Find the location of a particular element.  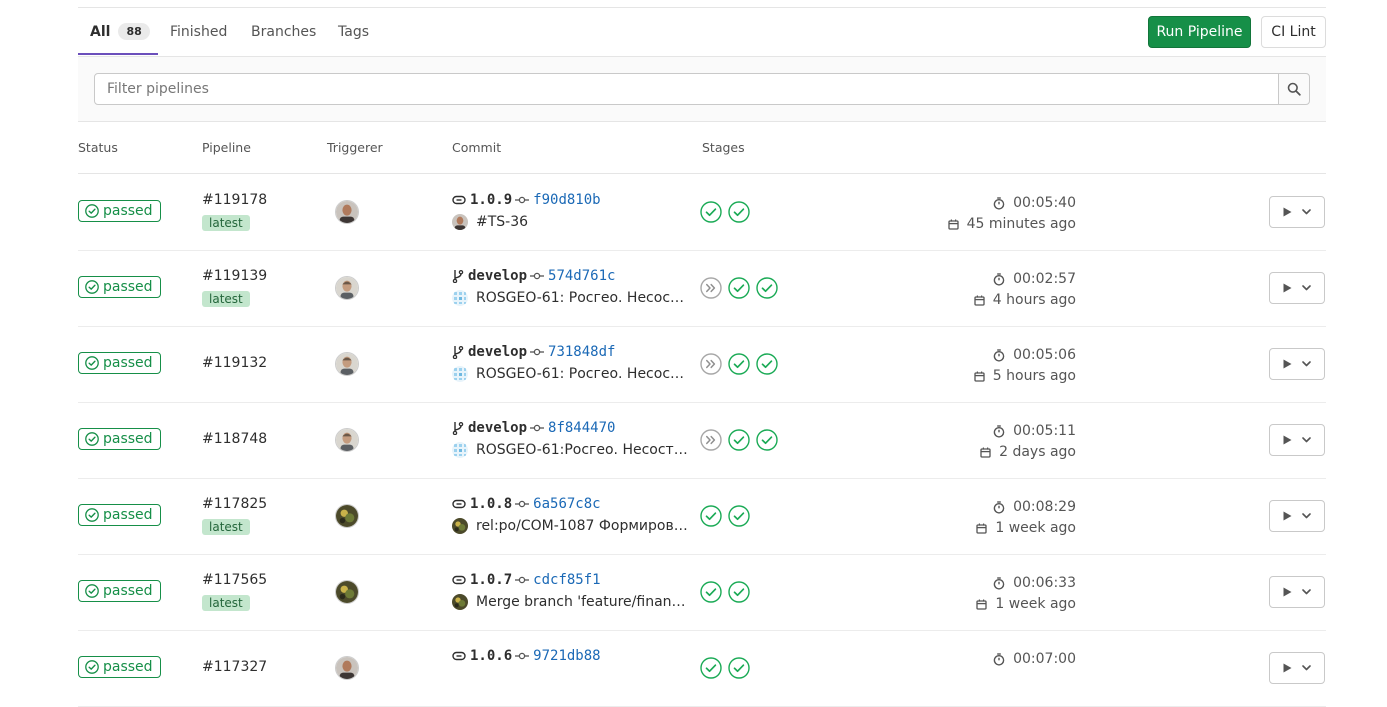

commit-message-link: #TS-36 is located at coordinates (502, 222).